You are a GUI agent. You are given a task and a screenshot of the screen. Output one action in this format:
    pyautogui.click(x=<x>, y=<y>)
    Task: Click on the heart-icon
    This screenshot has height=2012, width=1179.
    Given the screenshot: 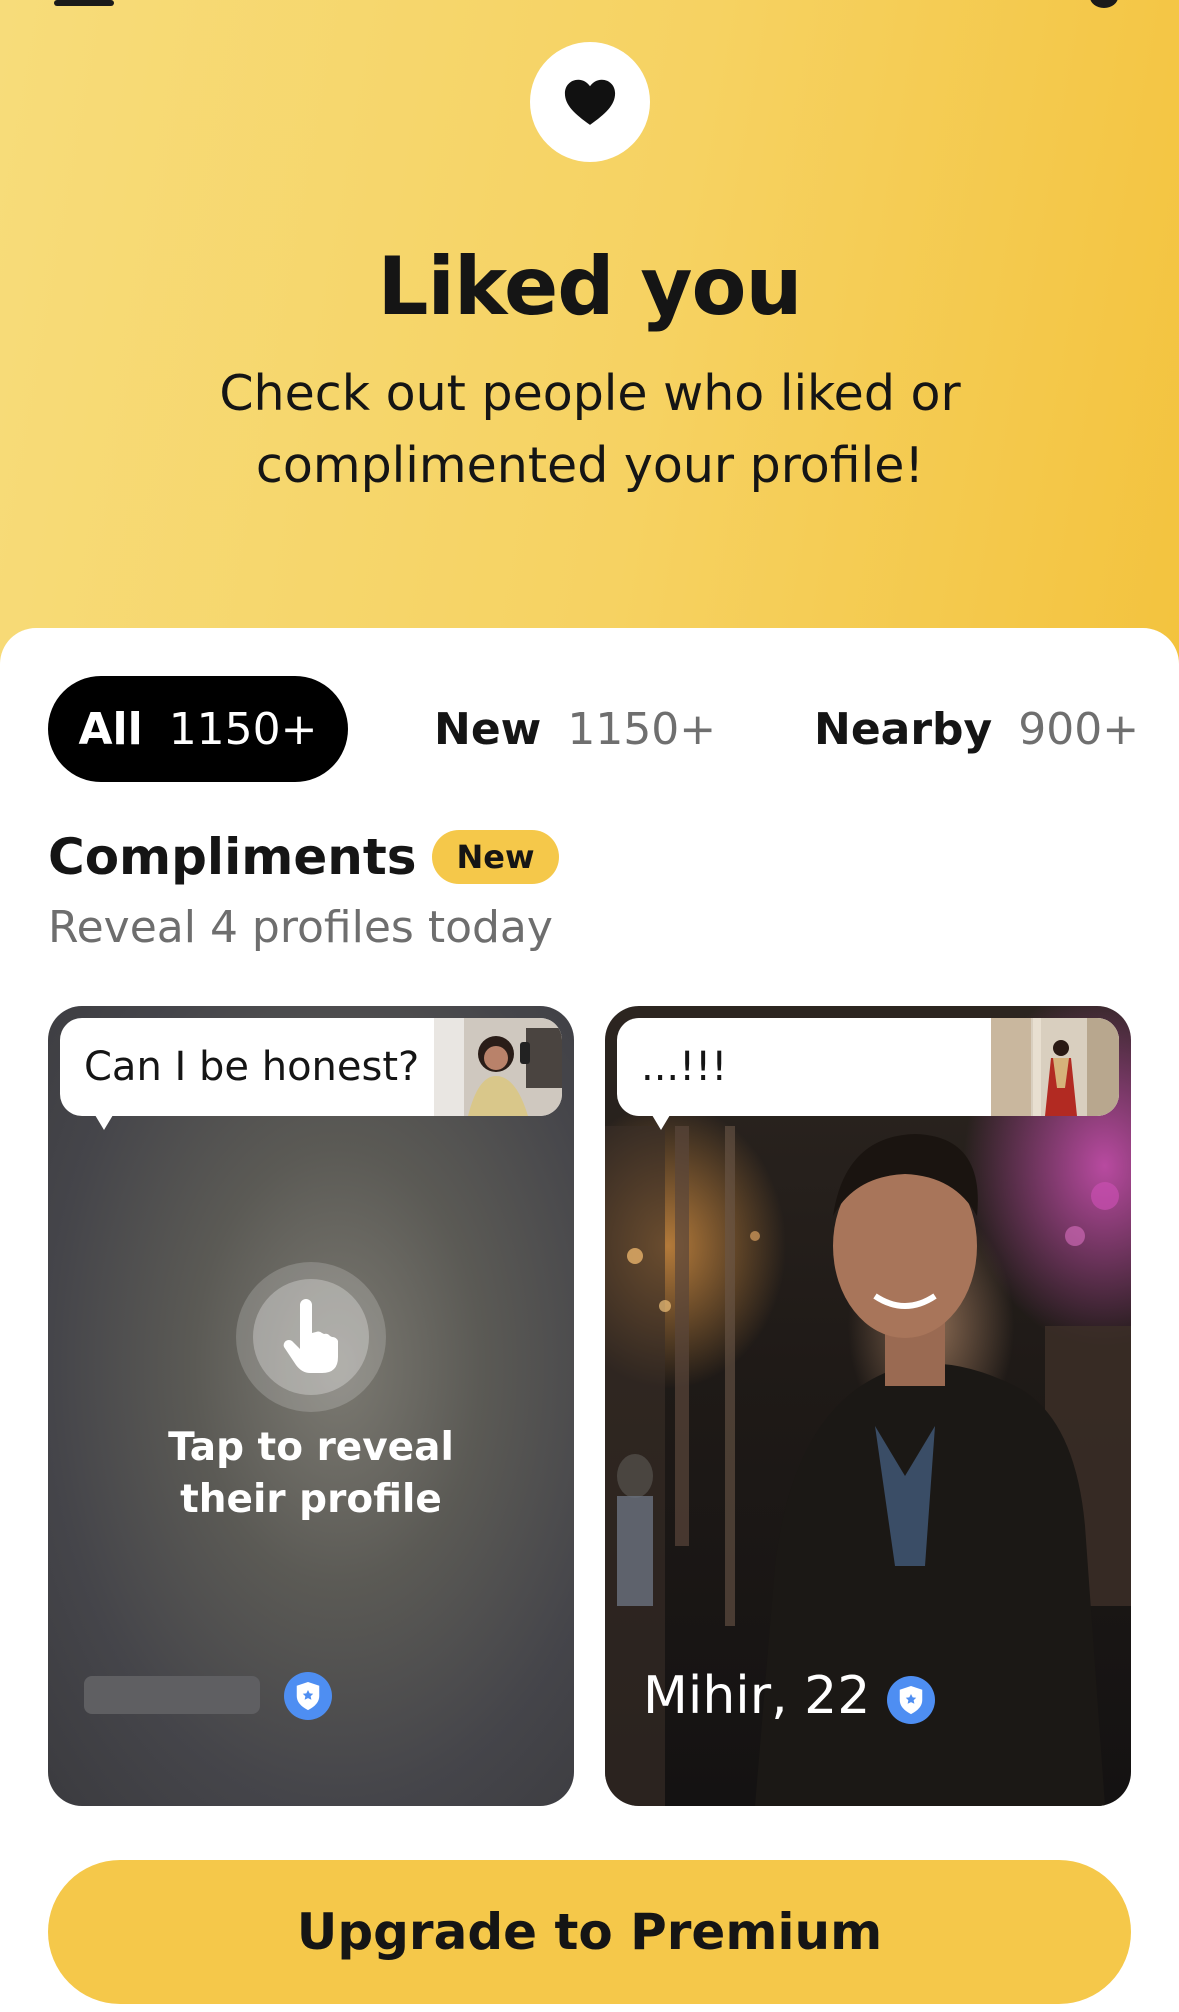 What is the action you would take?
    pyautogui.click(x=590, y=102)
    